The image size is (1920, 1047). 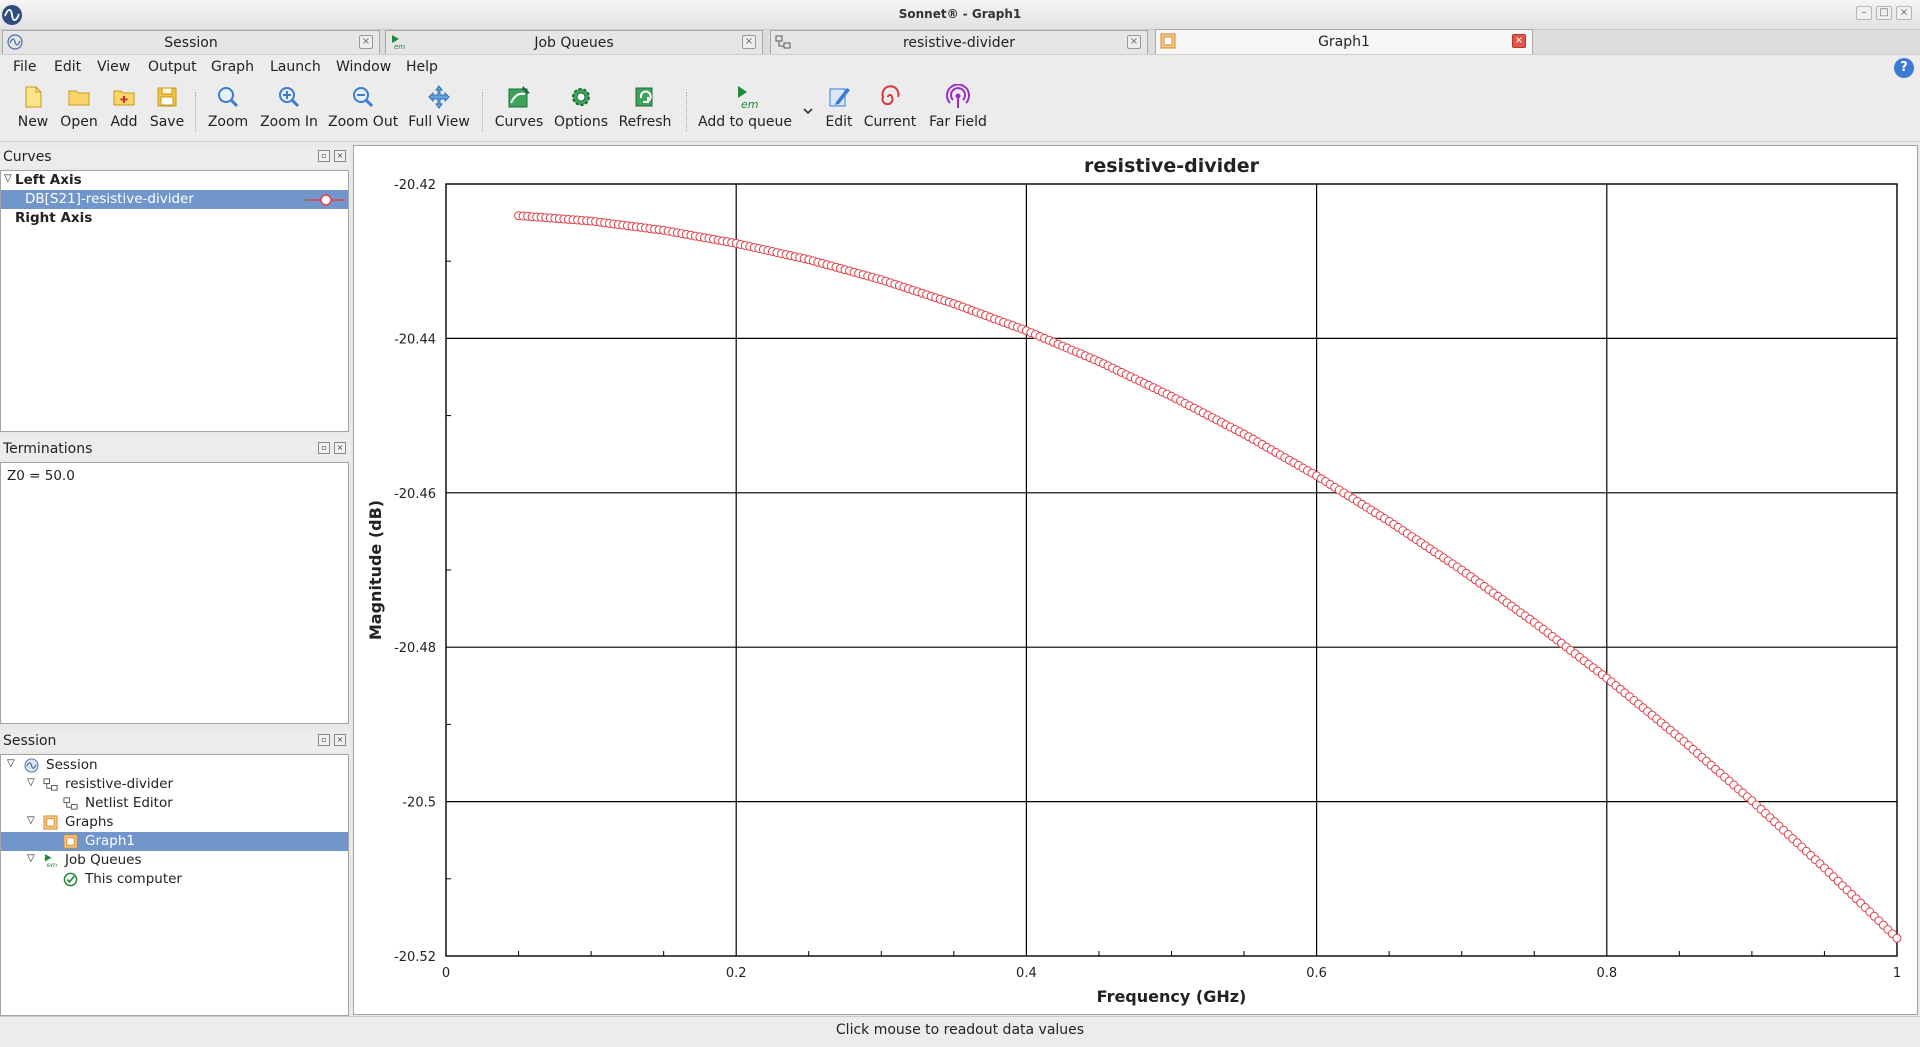 I want to click on tree-right-axis: Right Axis, so click(x=174, y=218).